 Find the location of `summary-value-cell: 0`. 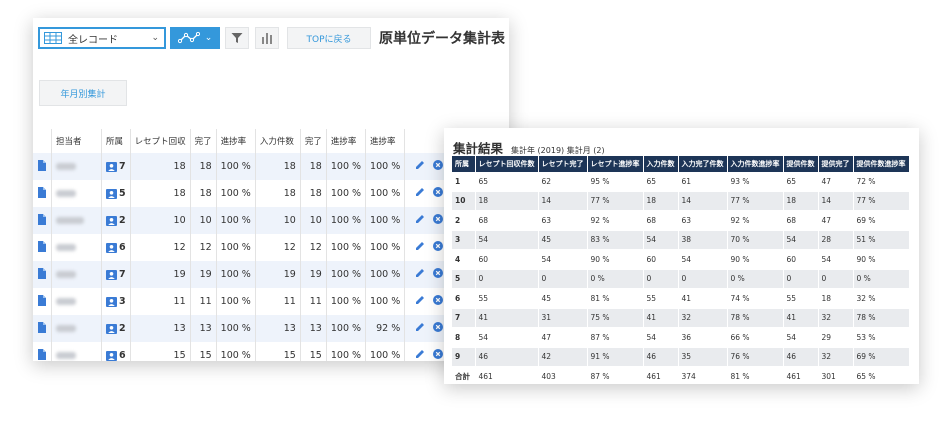

summary-value-cell: 0 is located at coordinates (836, 279).